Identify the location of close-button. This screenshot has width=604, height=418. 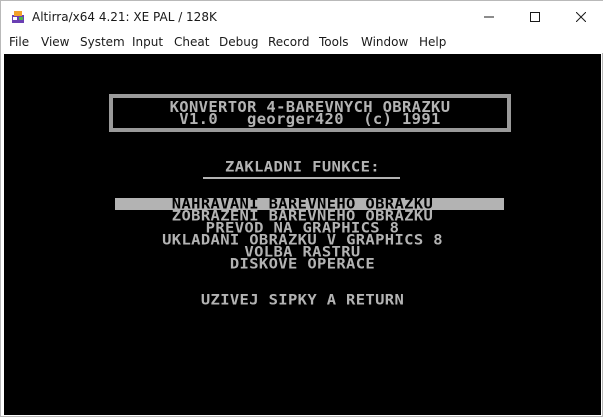
(581, 16).